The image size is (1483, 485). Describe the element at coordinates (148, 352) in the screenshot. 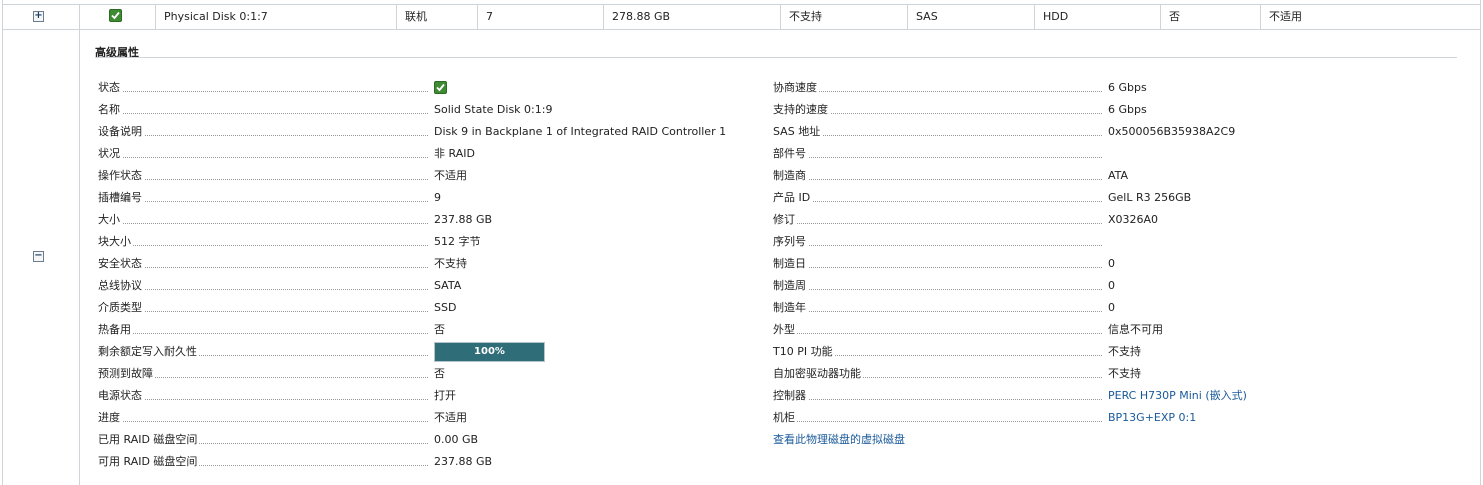

I see `property-label: 剩余额定写入耐久性` at that location.